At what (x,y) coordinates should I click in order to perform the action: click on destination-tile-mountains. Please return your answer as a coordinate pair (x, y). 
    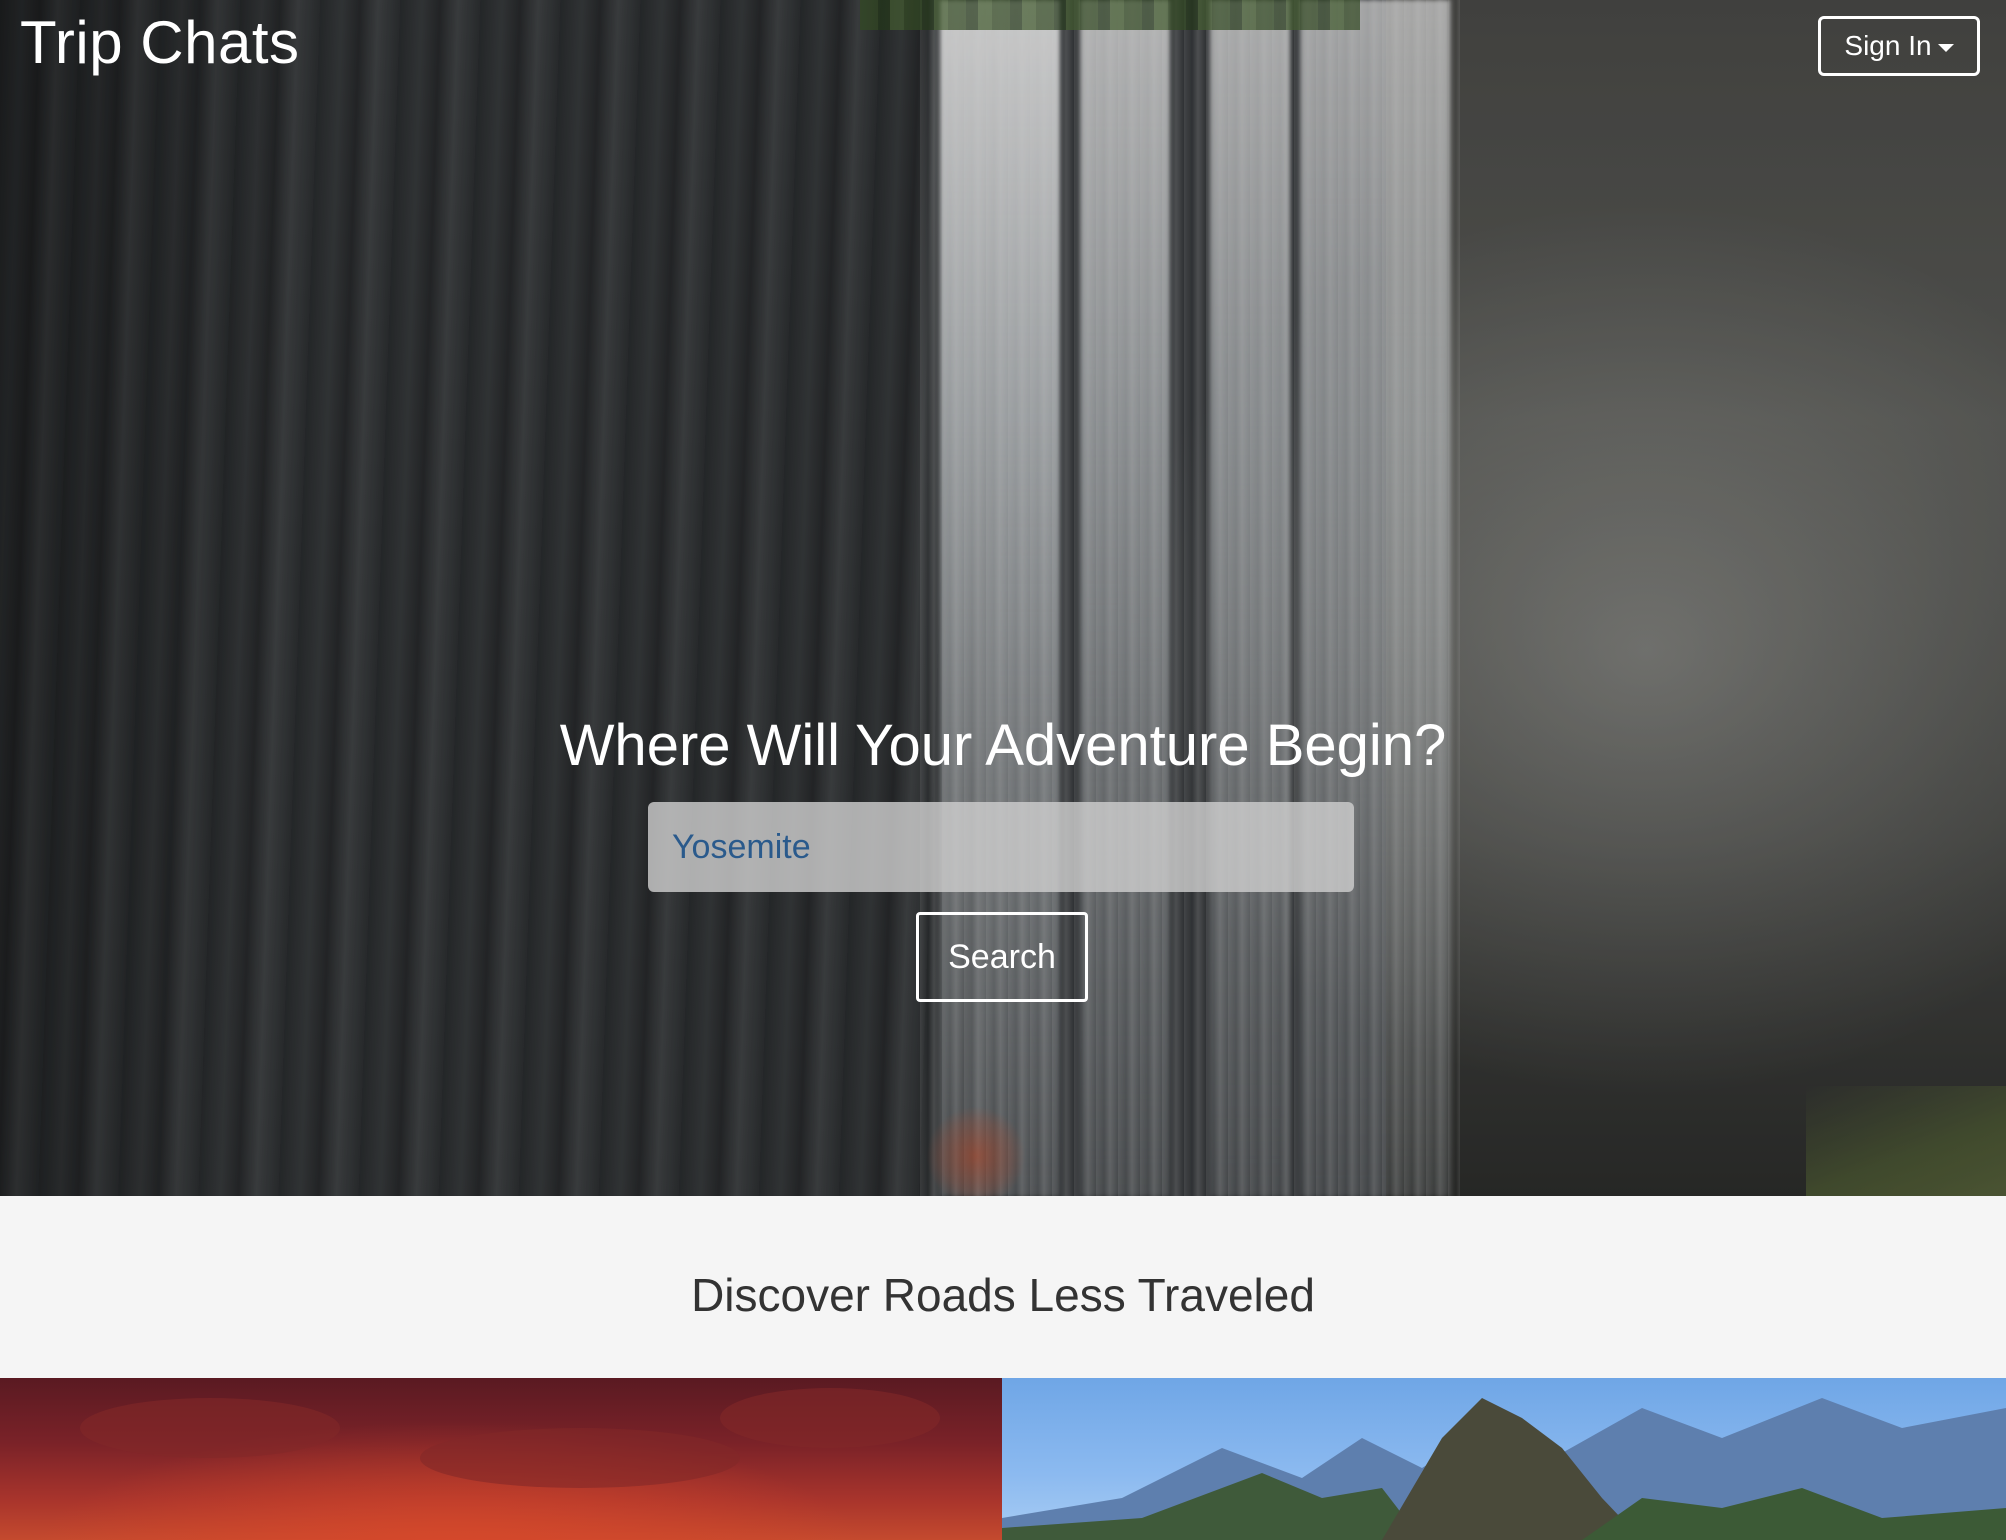
    Looking at the image, I should click on (1504, 1459).